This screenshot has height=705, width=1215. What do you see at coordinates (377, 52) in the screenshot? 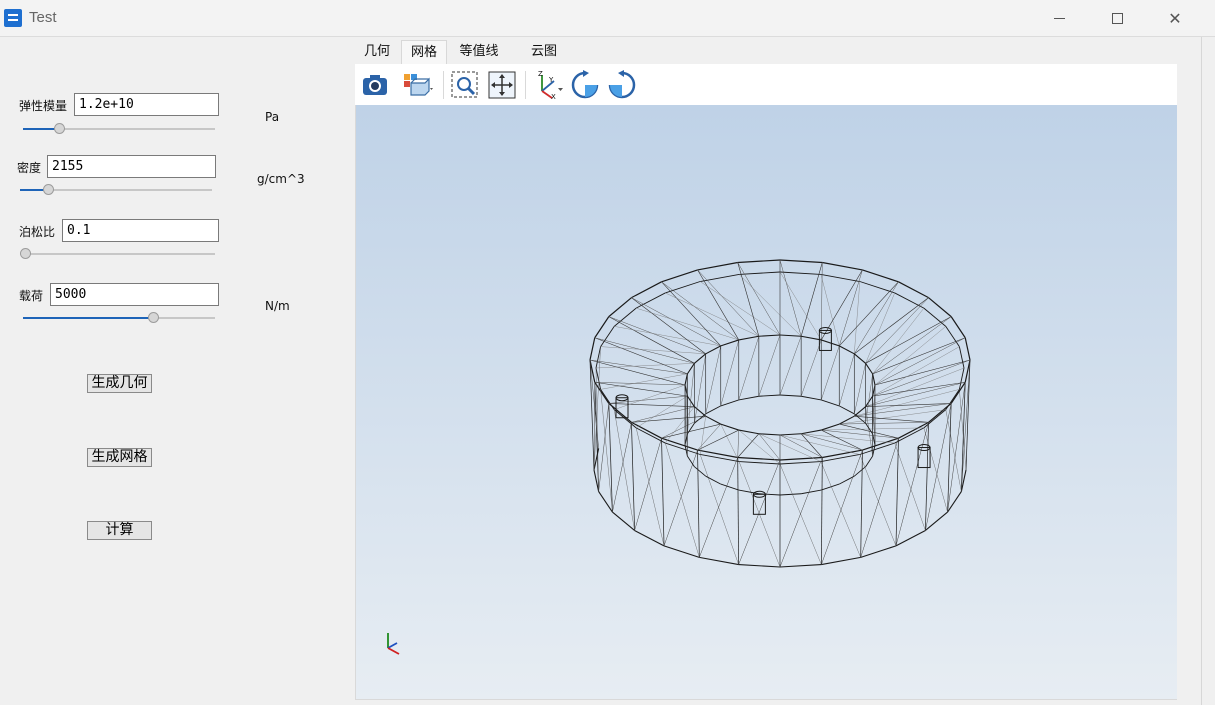
I see `tab-geometry: 几何` at bounding box center [377, 52].